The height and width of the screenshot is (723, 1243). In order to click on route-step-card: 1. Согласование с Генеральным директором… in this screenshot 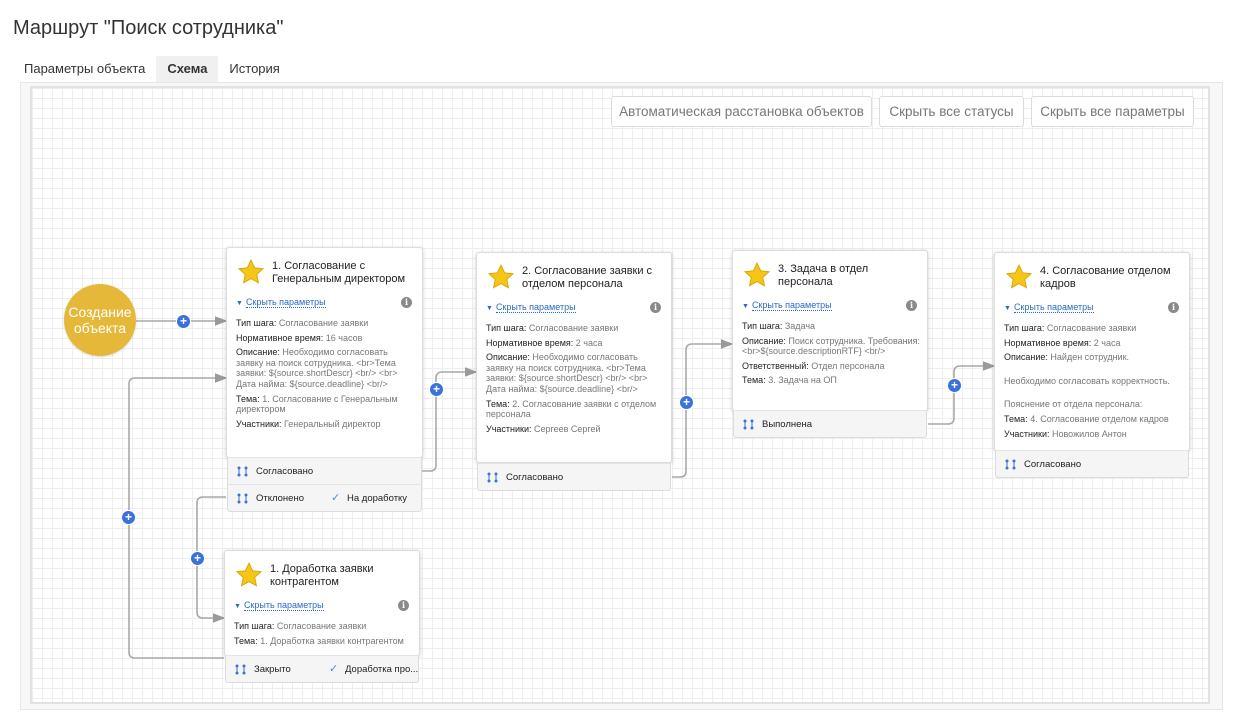, I will do `click(324, 352)`.